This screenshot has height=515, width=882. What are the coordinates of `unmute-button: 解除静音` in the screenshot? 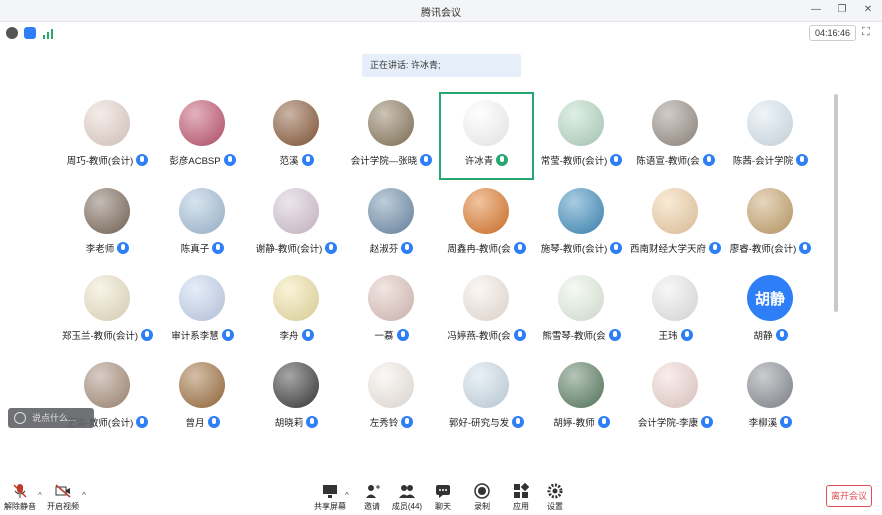 It's located at (20, 497).